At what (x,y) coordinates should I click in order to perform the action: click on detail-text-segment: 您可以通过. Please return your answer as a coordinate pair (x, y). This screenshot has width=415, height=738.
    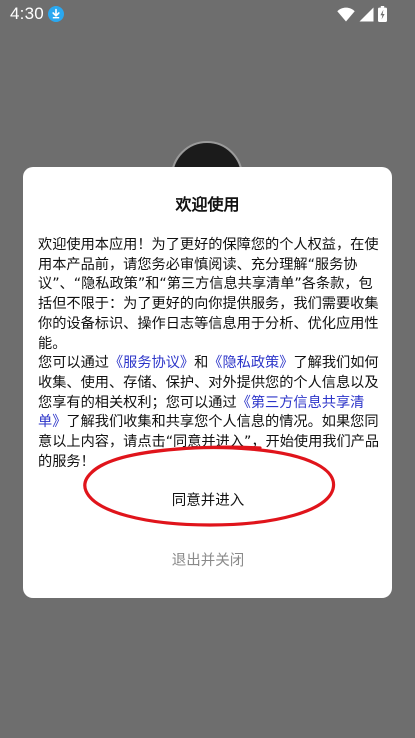
    Looking at the image, I should click on (73, 363).